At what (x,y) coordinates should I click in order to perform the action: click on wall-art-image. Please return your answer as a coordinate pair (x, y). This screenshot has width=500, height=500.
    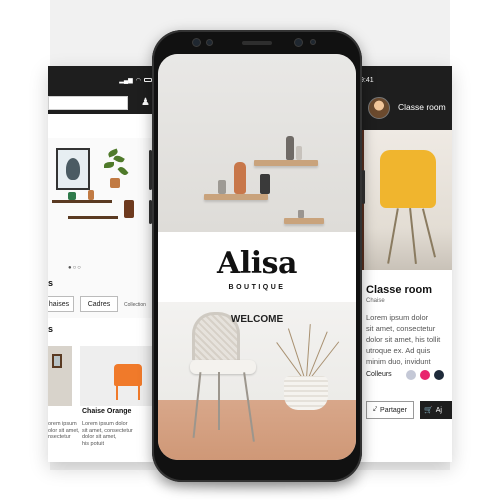
    Looking at the image, I should click on (73, 169).